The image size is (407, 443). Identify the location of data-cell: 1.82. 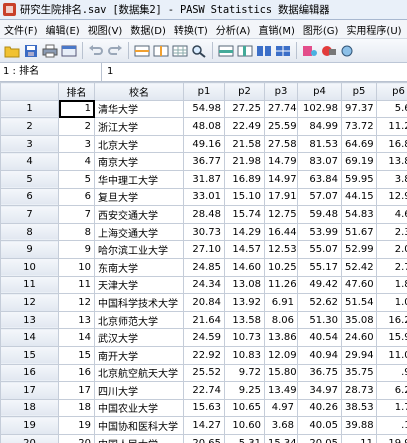
(391, 285).